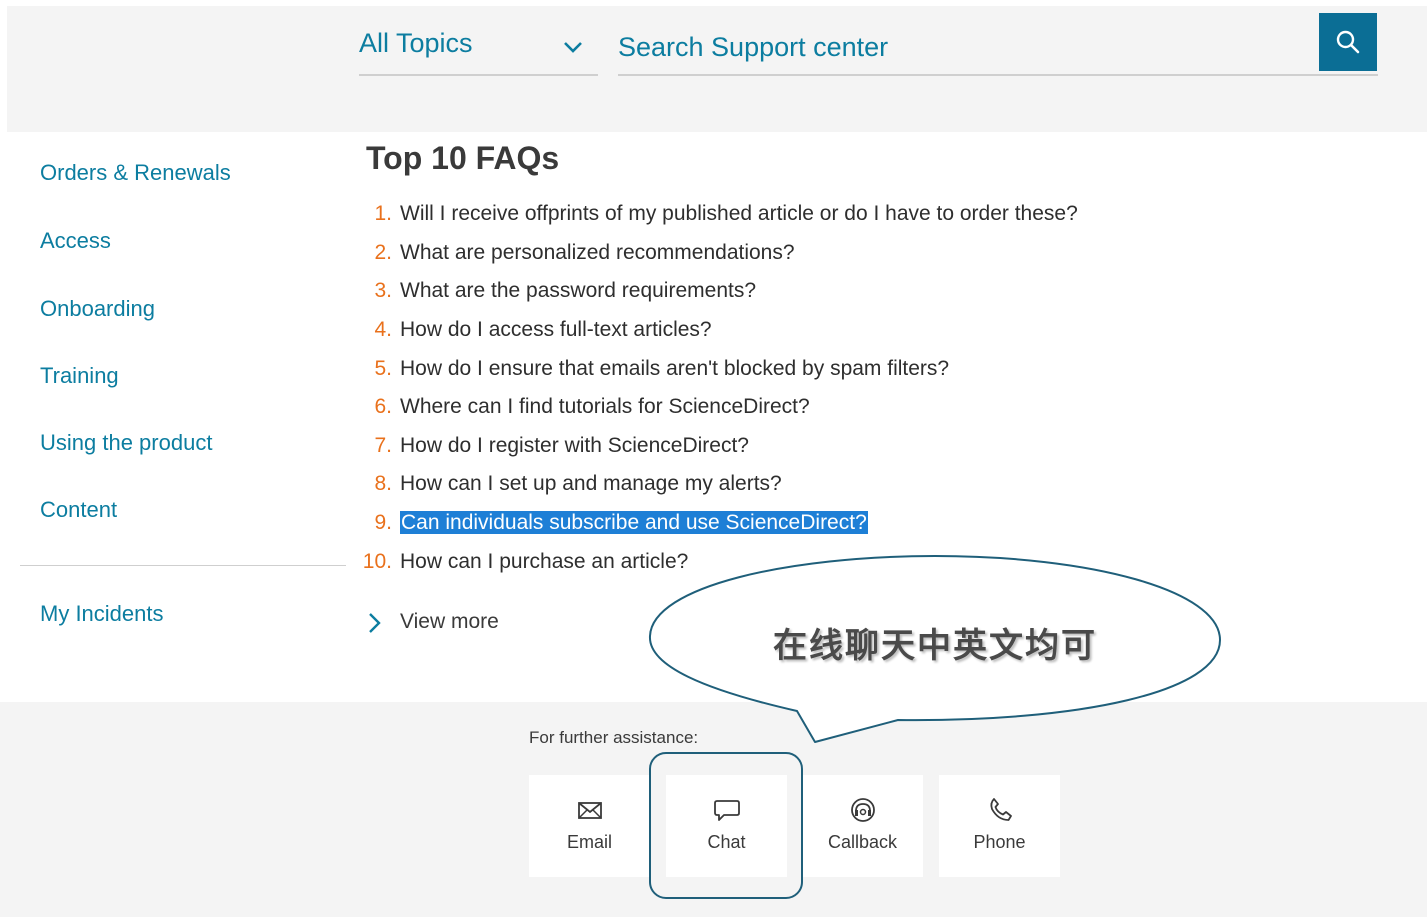 Image resolution: width=1427 pixels, height=917 pixels. I want to click on callout-text: 在线聊天中英文均可, so click(935, 646).